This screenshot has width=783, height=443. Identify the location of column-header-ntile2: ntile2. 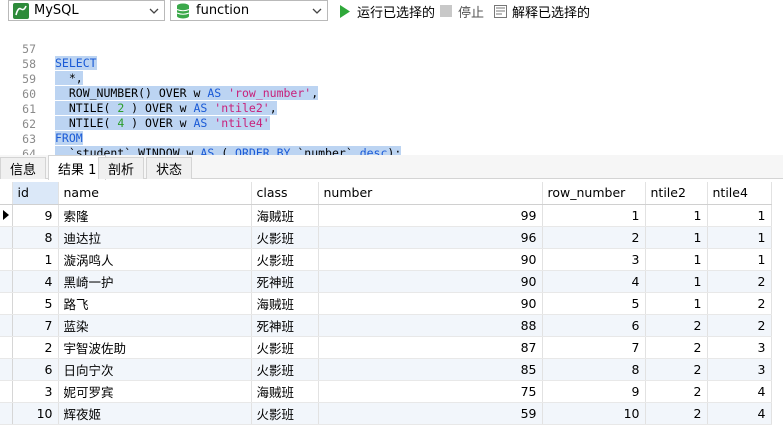
(676, 193).